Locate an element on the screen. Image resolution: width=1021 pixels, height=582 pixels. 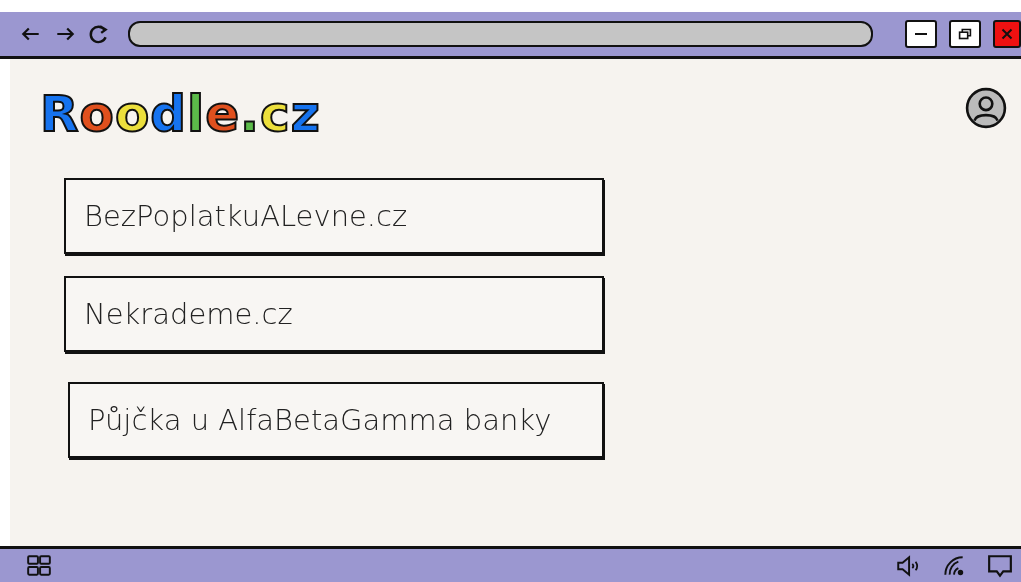
search-result: Nekrademe.cz is located at coordinates (334, 314).